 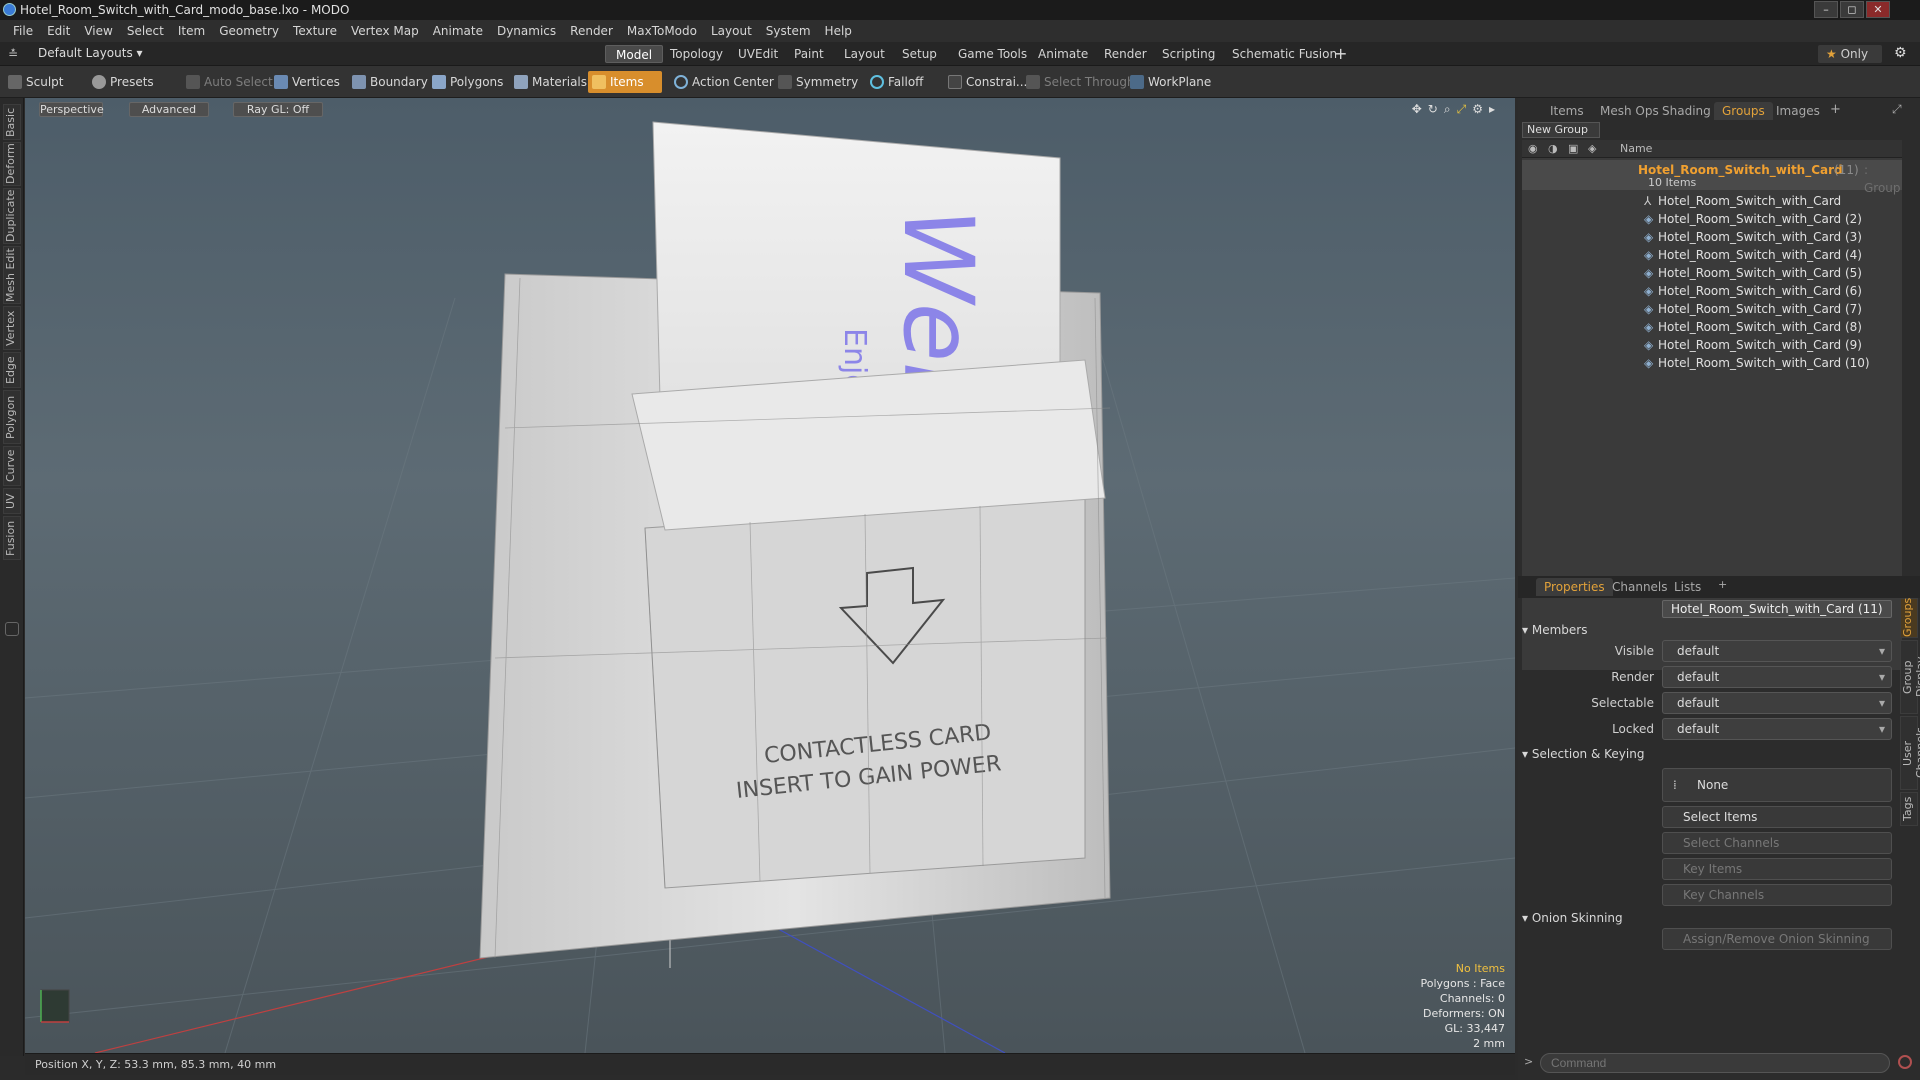 I want to click on panel-toggle-icon, so click(x=12, y=629).